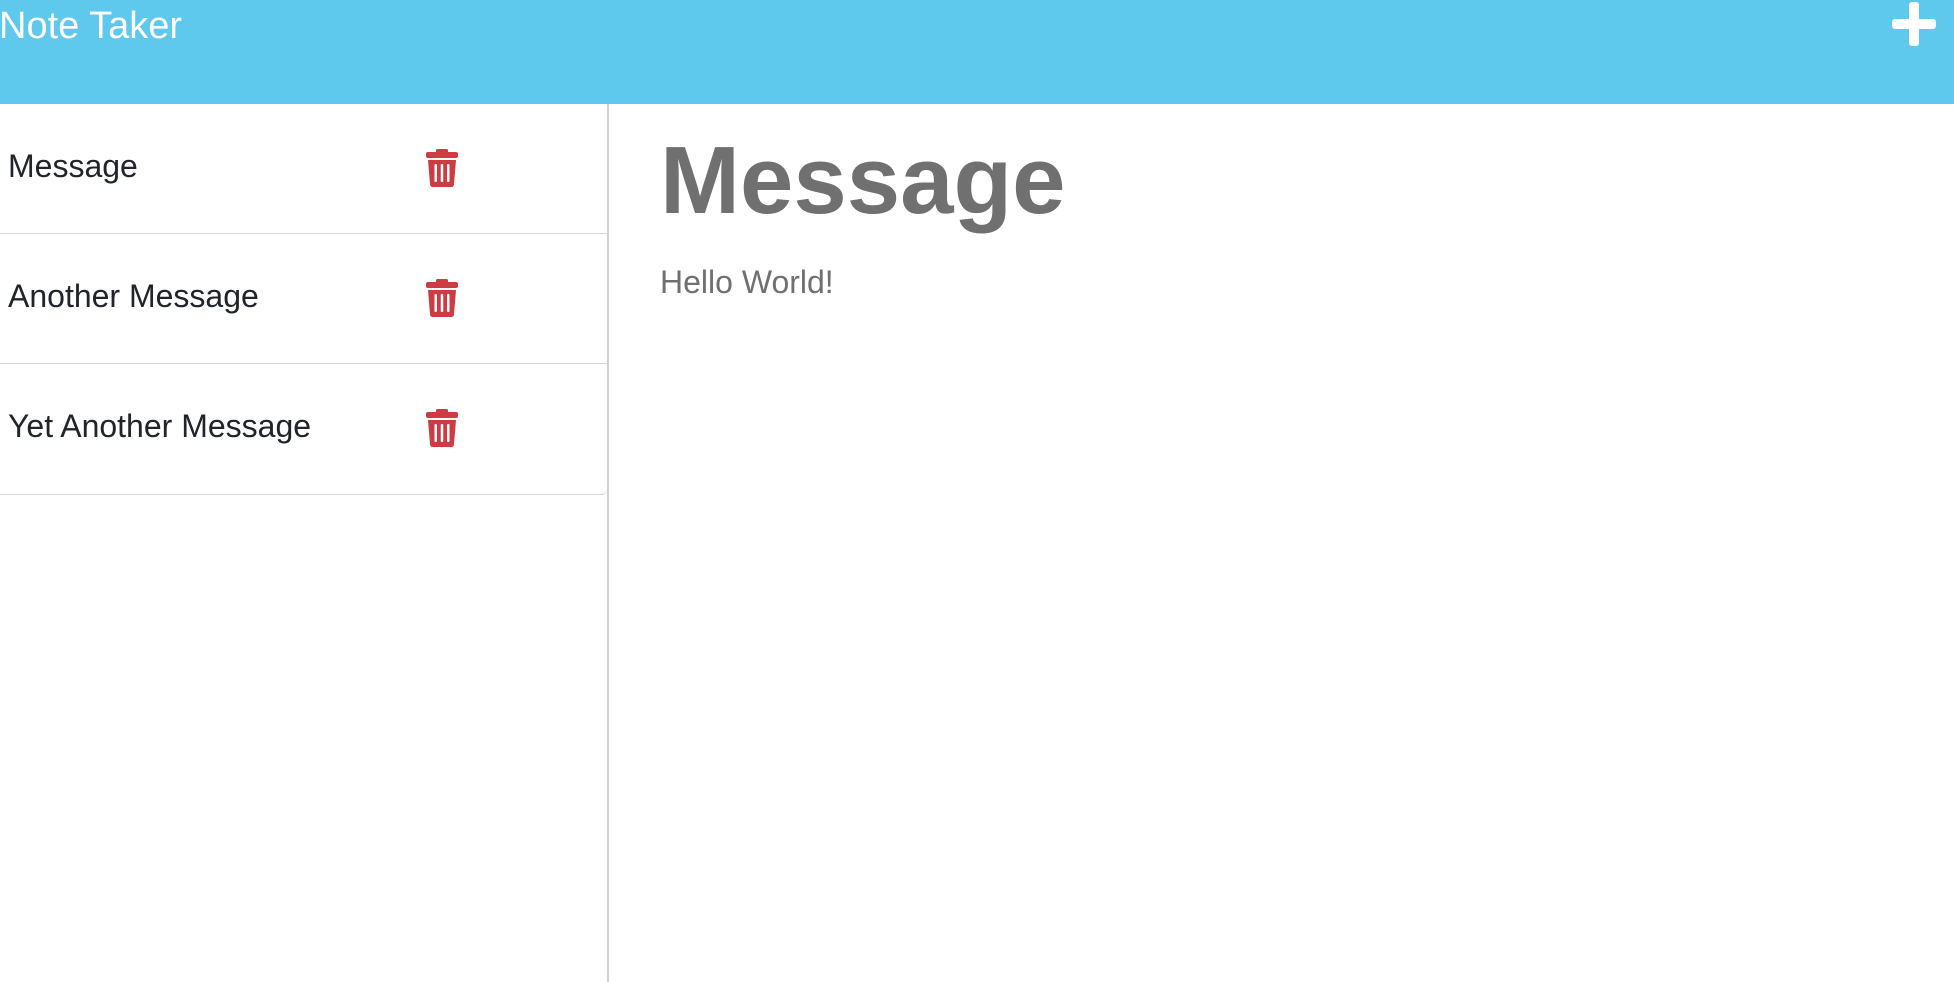 The width and height of the screenshot is (1954, 982). Describe the element at coordinates (91, 26) in the screenshot. I see `brand-title: Note Taker` at that location.